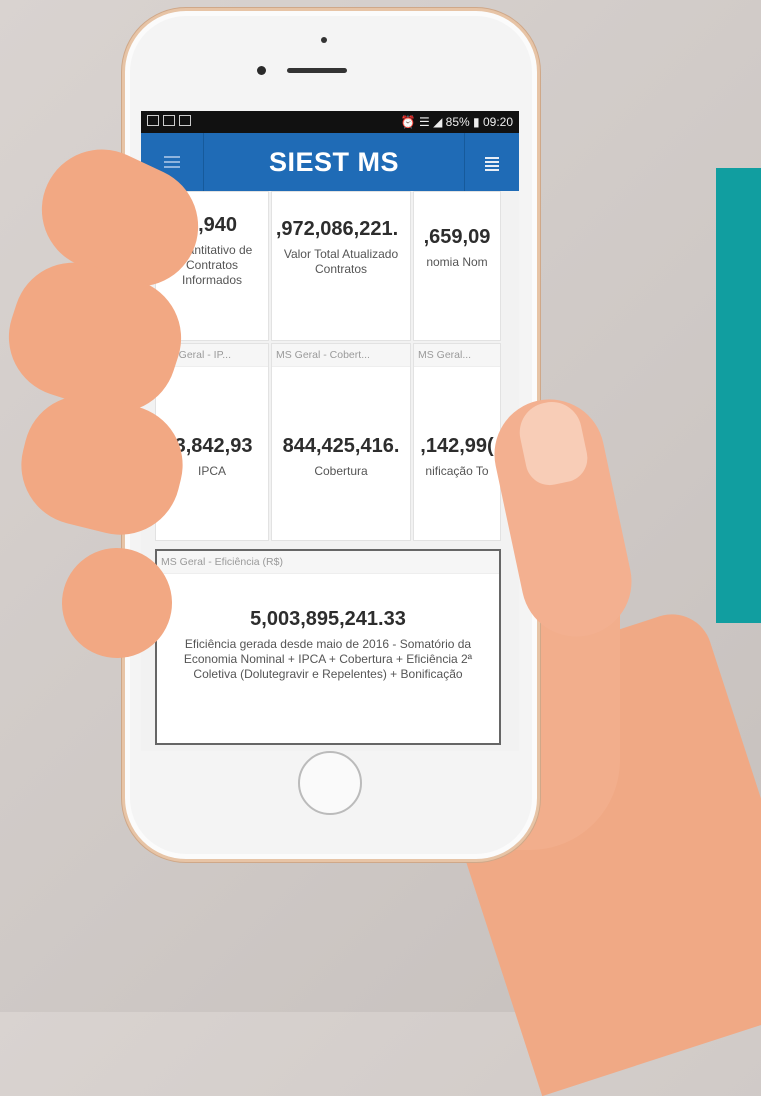 This screenshot has width=761, height=1096. What do you see at coordinates (172, 162) in the screenshot?
I see `hamburger-icon` at bounding box center [172, 162].